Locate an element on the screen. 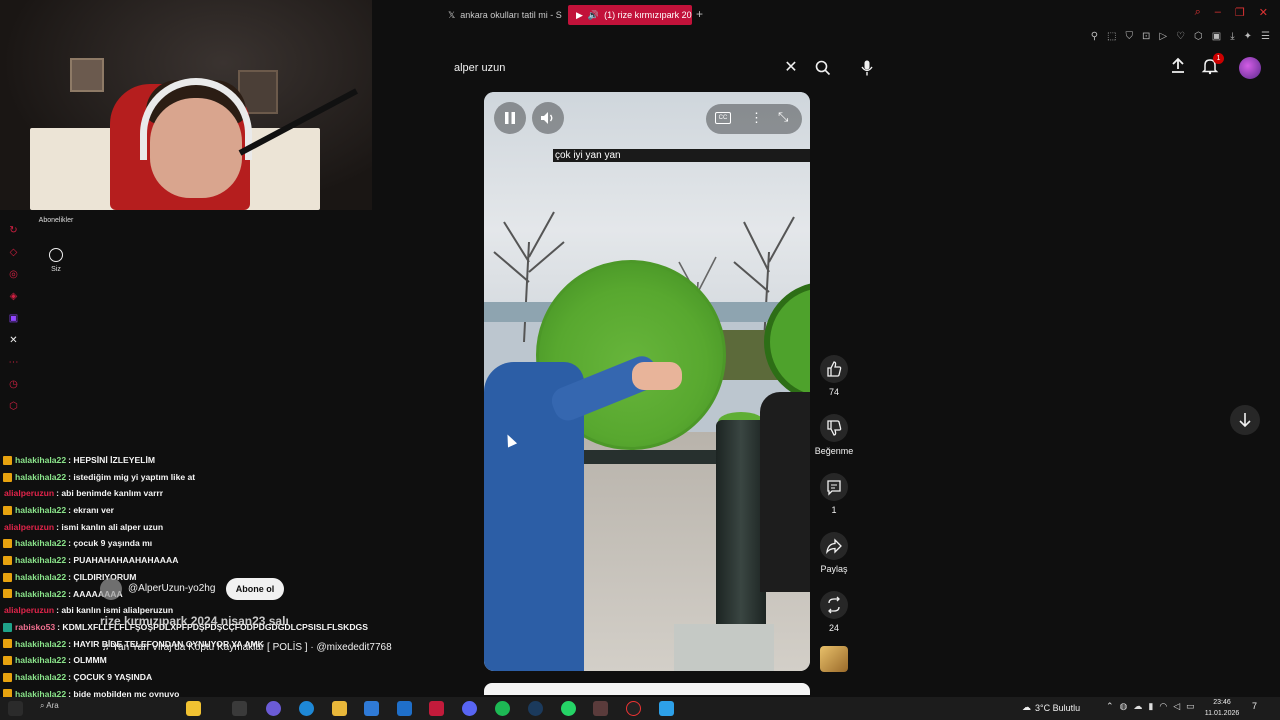  new-tab-button: + is located at coordinates (699, 14).